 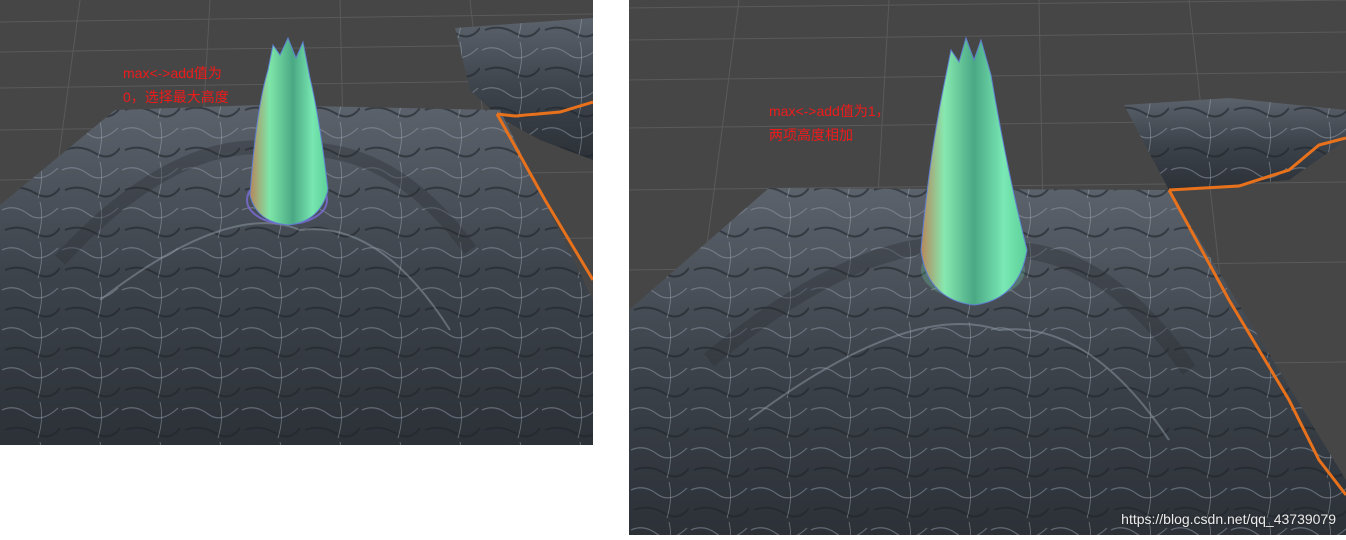 What do you see at coordinates (829, 111) in the screenshot?
I see `annotation-right-line1: max<->add值为1，` at bounding box center [829, 111].